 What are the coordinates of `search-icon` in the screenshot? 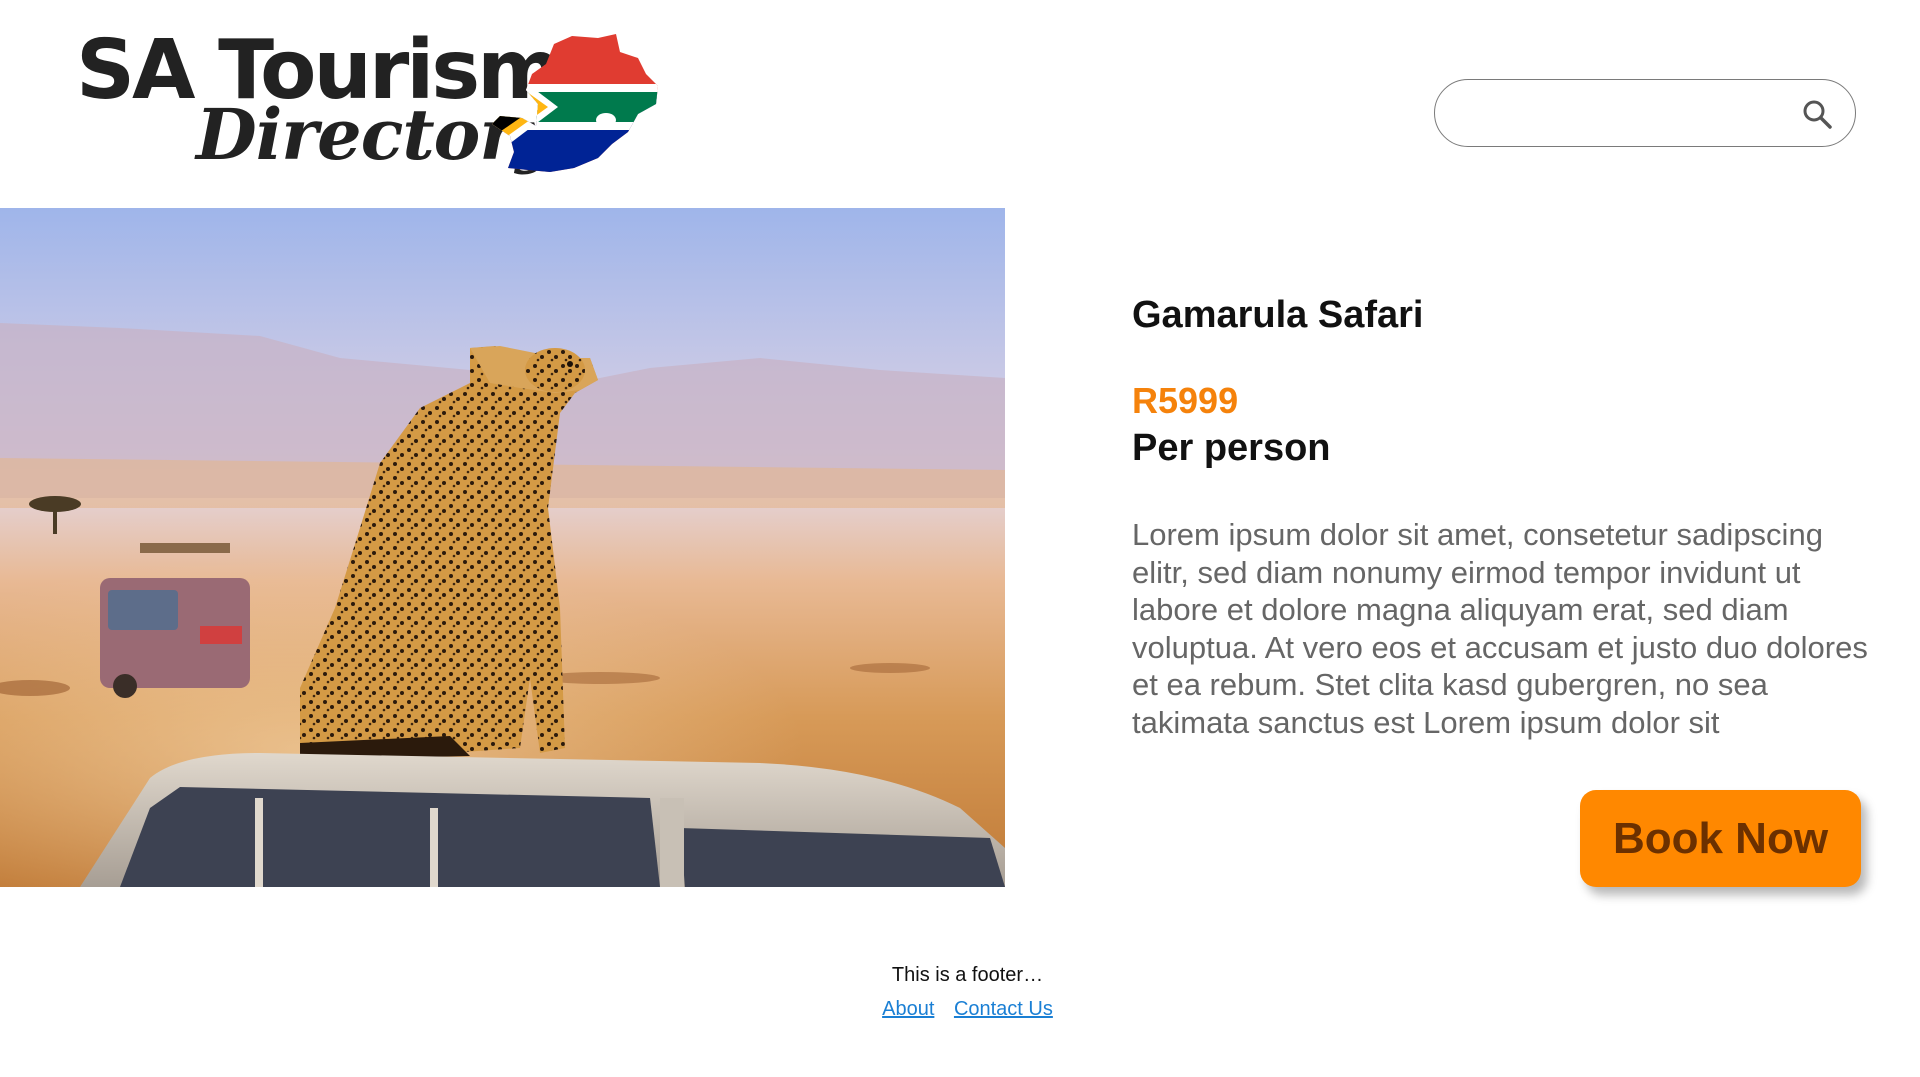 It's located at (1817, 114).